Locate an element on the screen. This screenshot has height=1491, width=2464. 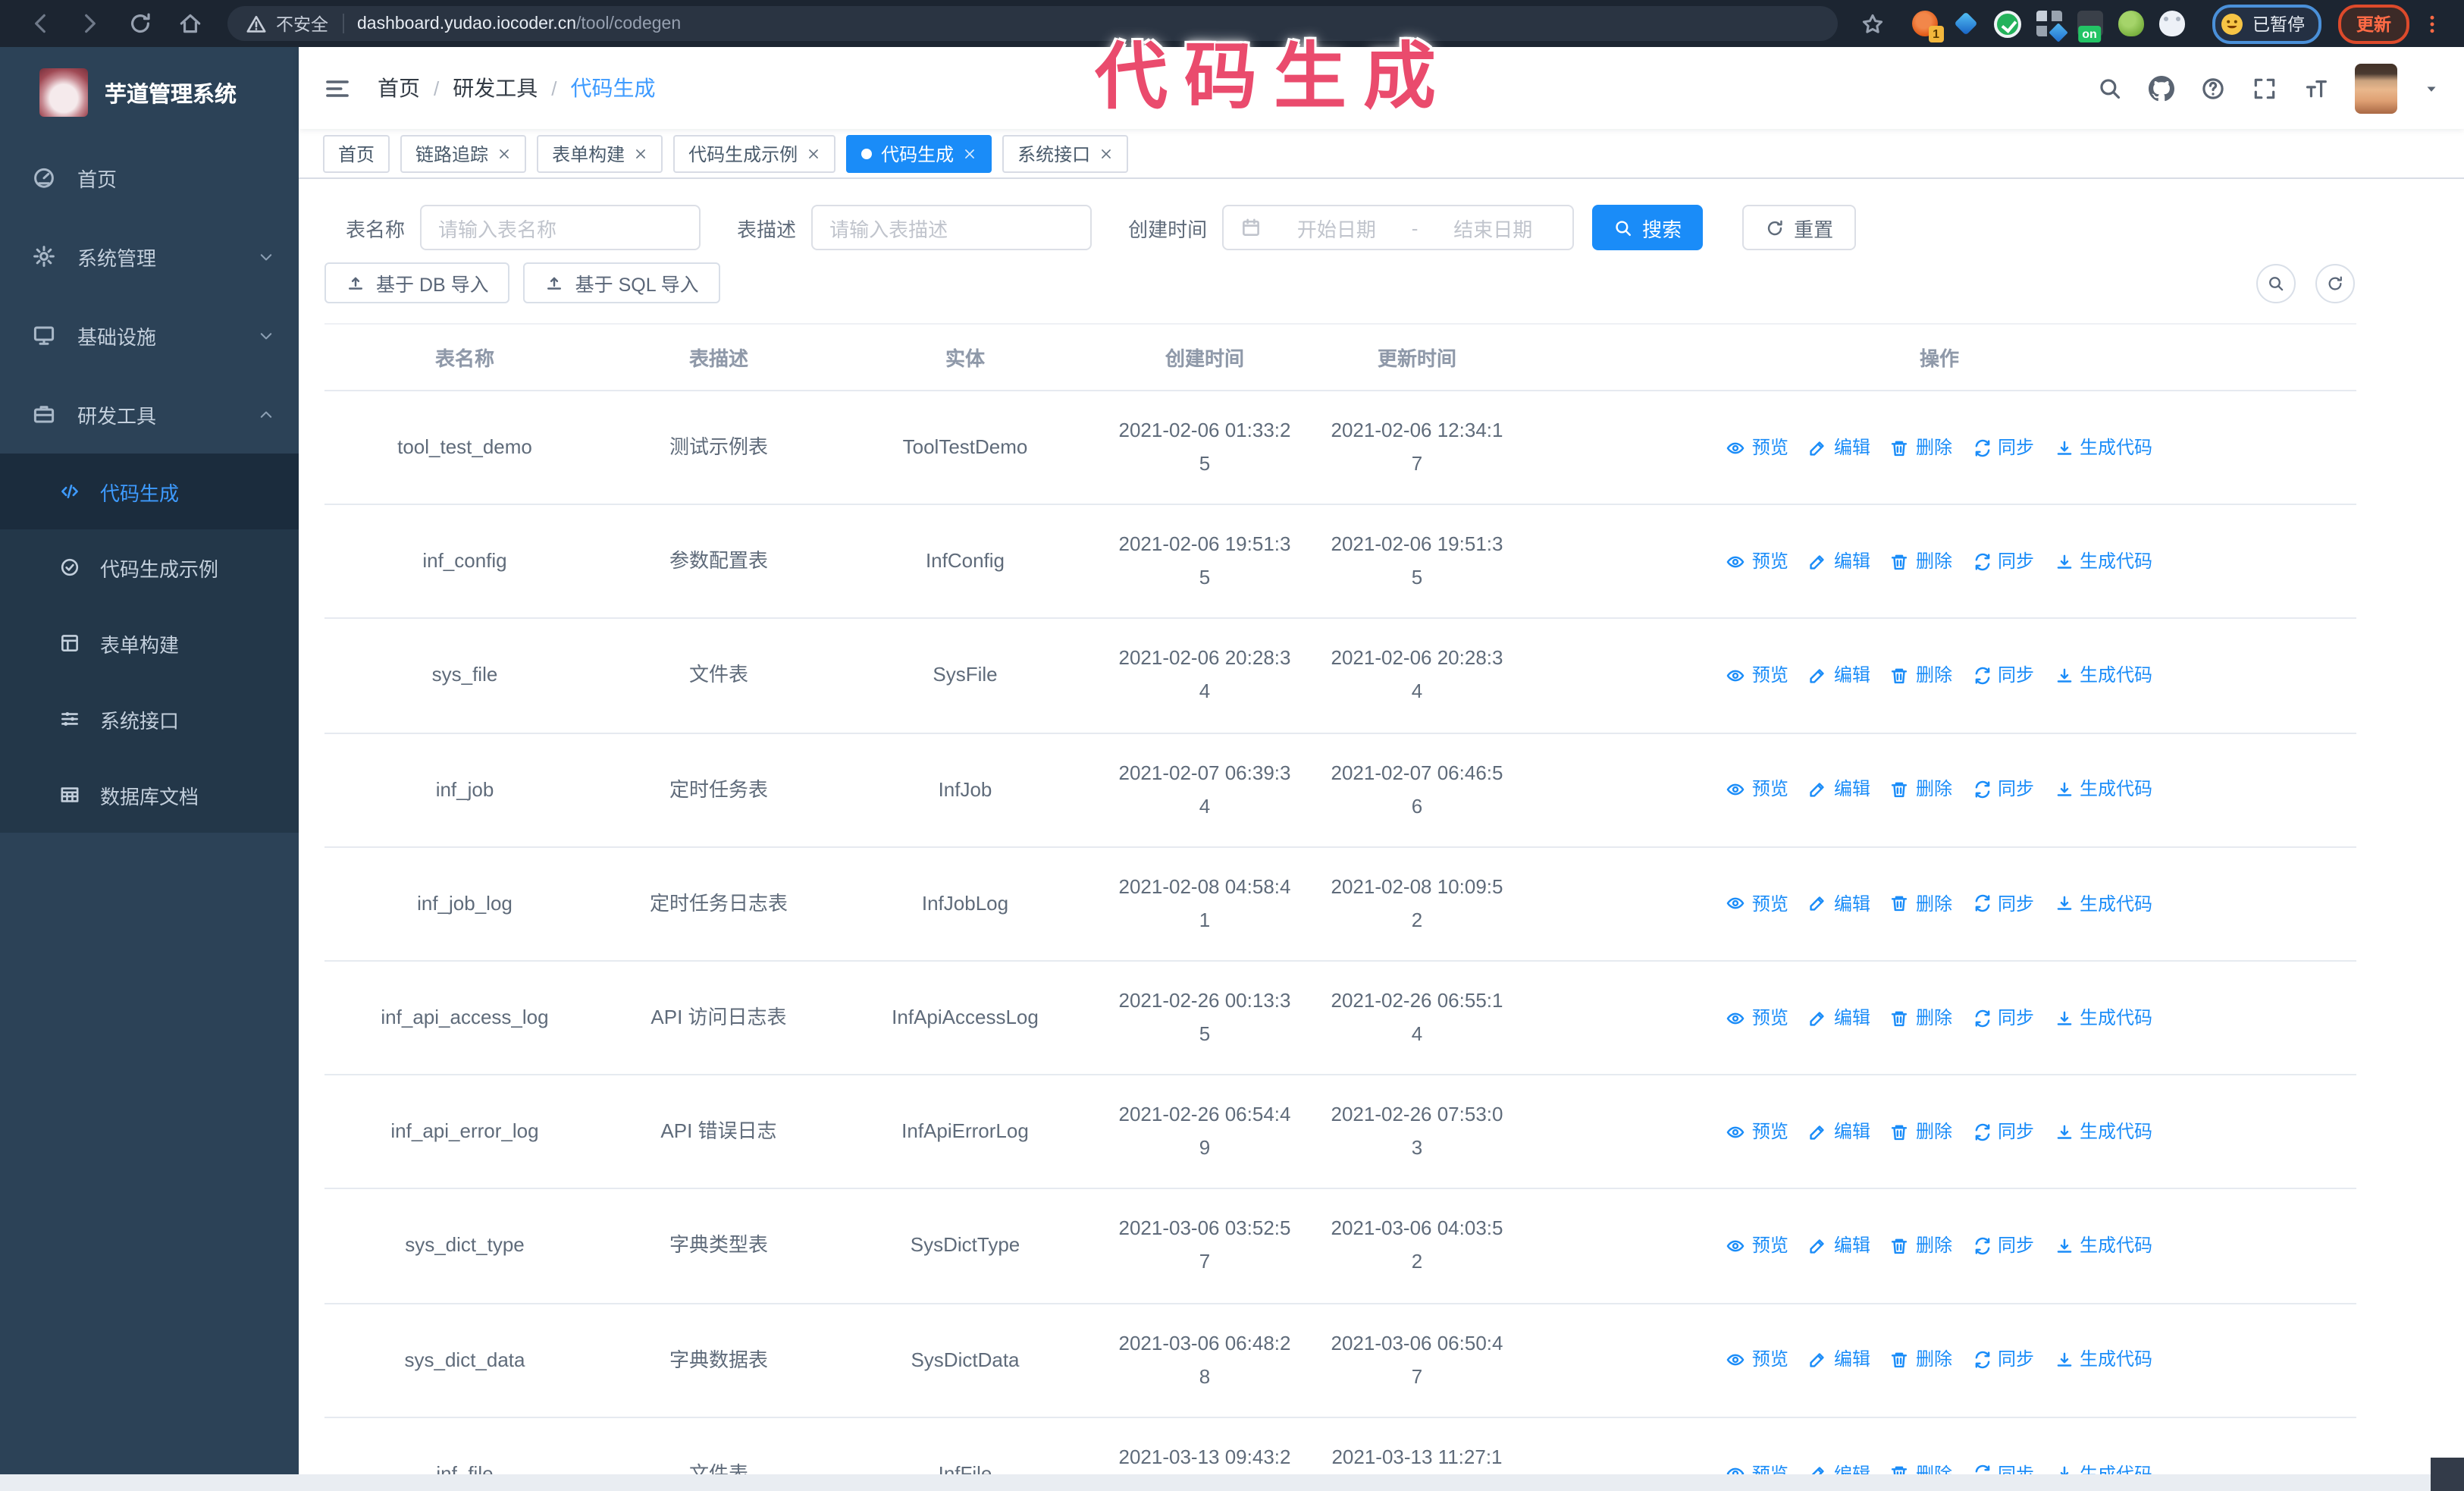
column-header: 创建时间 is located at coordinates (1205, 357).